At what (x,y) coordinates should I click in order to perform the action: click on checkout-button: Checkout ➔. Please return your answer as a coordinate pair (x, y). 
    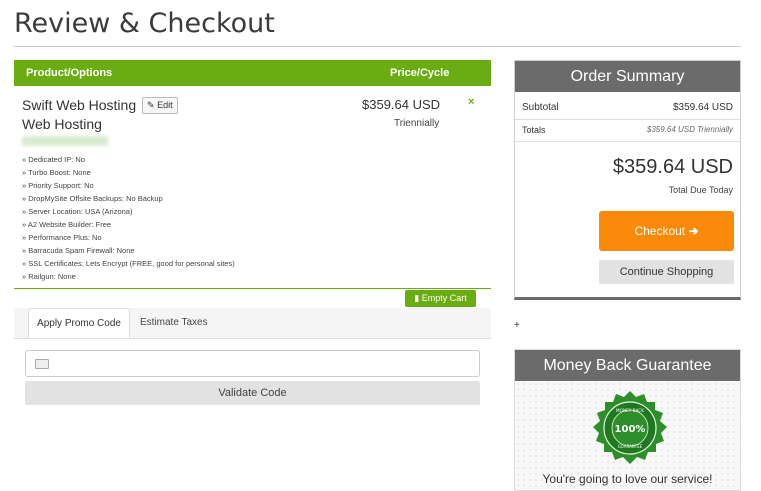
    Looking at the image, I should click on (666, 231).